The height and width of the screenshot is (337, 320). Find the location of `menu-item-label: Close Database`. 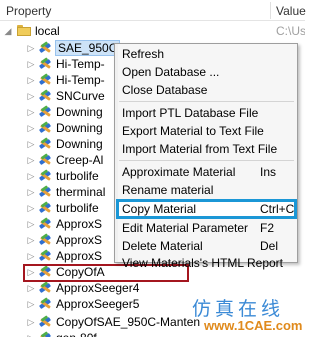

menu-item-label: Close Database is located at coordinates (165, 90).